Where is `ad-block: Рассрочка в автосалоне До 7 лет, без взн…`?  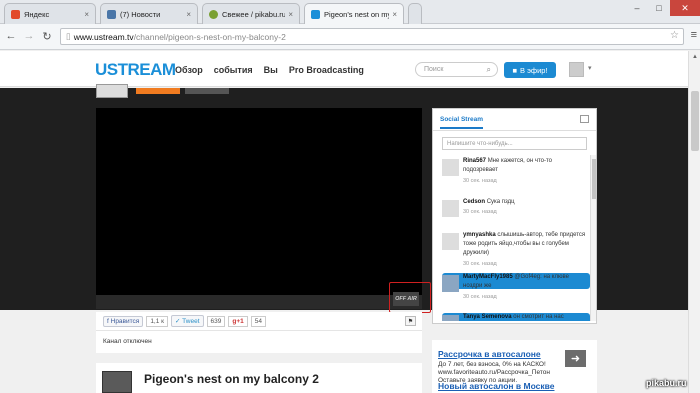 ad-block: Рассрочка в автосалоне До 7 лет, без взн… is located at coordinates (514, 366).